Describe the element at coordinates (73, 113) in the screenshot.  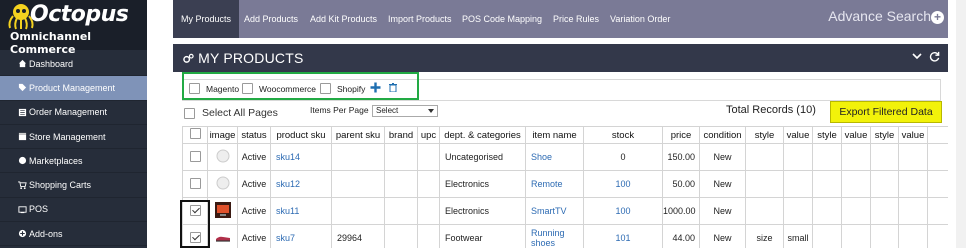
I see `sidebar-item-order-management: Order Management` at that location.